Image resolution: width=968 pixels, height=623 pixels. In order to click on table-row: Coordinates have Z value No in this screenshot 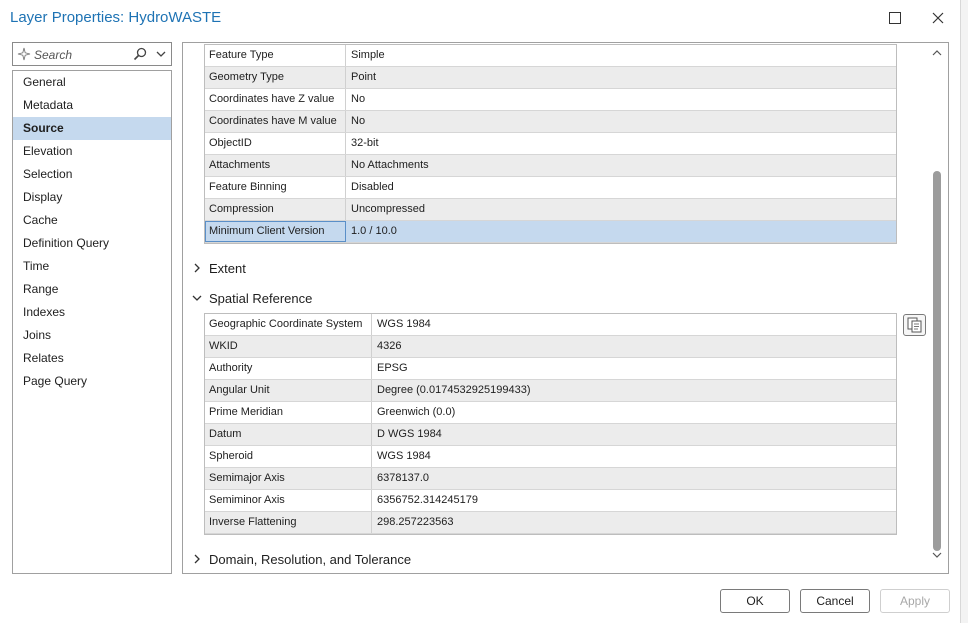, I will do `click(550, 100)`.